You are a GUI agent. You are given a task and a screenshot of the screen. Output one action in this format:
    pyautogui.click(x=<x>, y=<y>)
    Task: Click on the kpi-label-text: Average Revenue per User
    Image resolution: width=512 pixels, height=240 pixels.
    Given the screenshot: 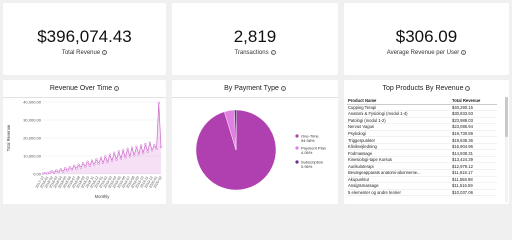 What is the action you would take?
    pyautogui.click(x=423, y=53)
    